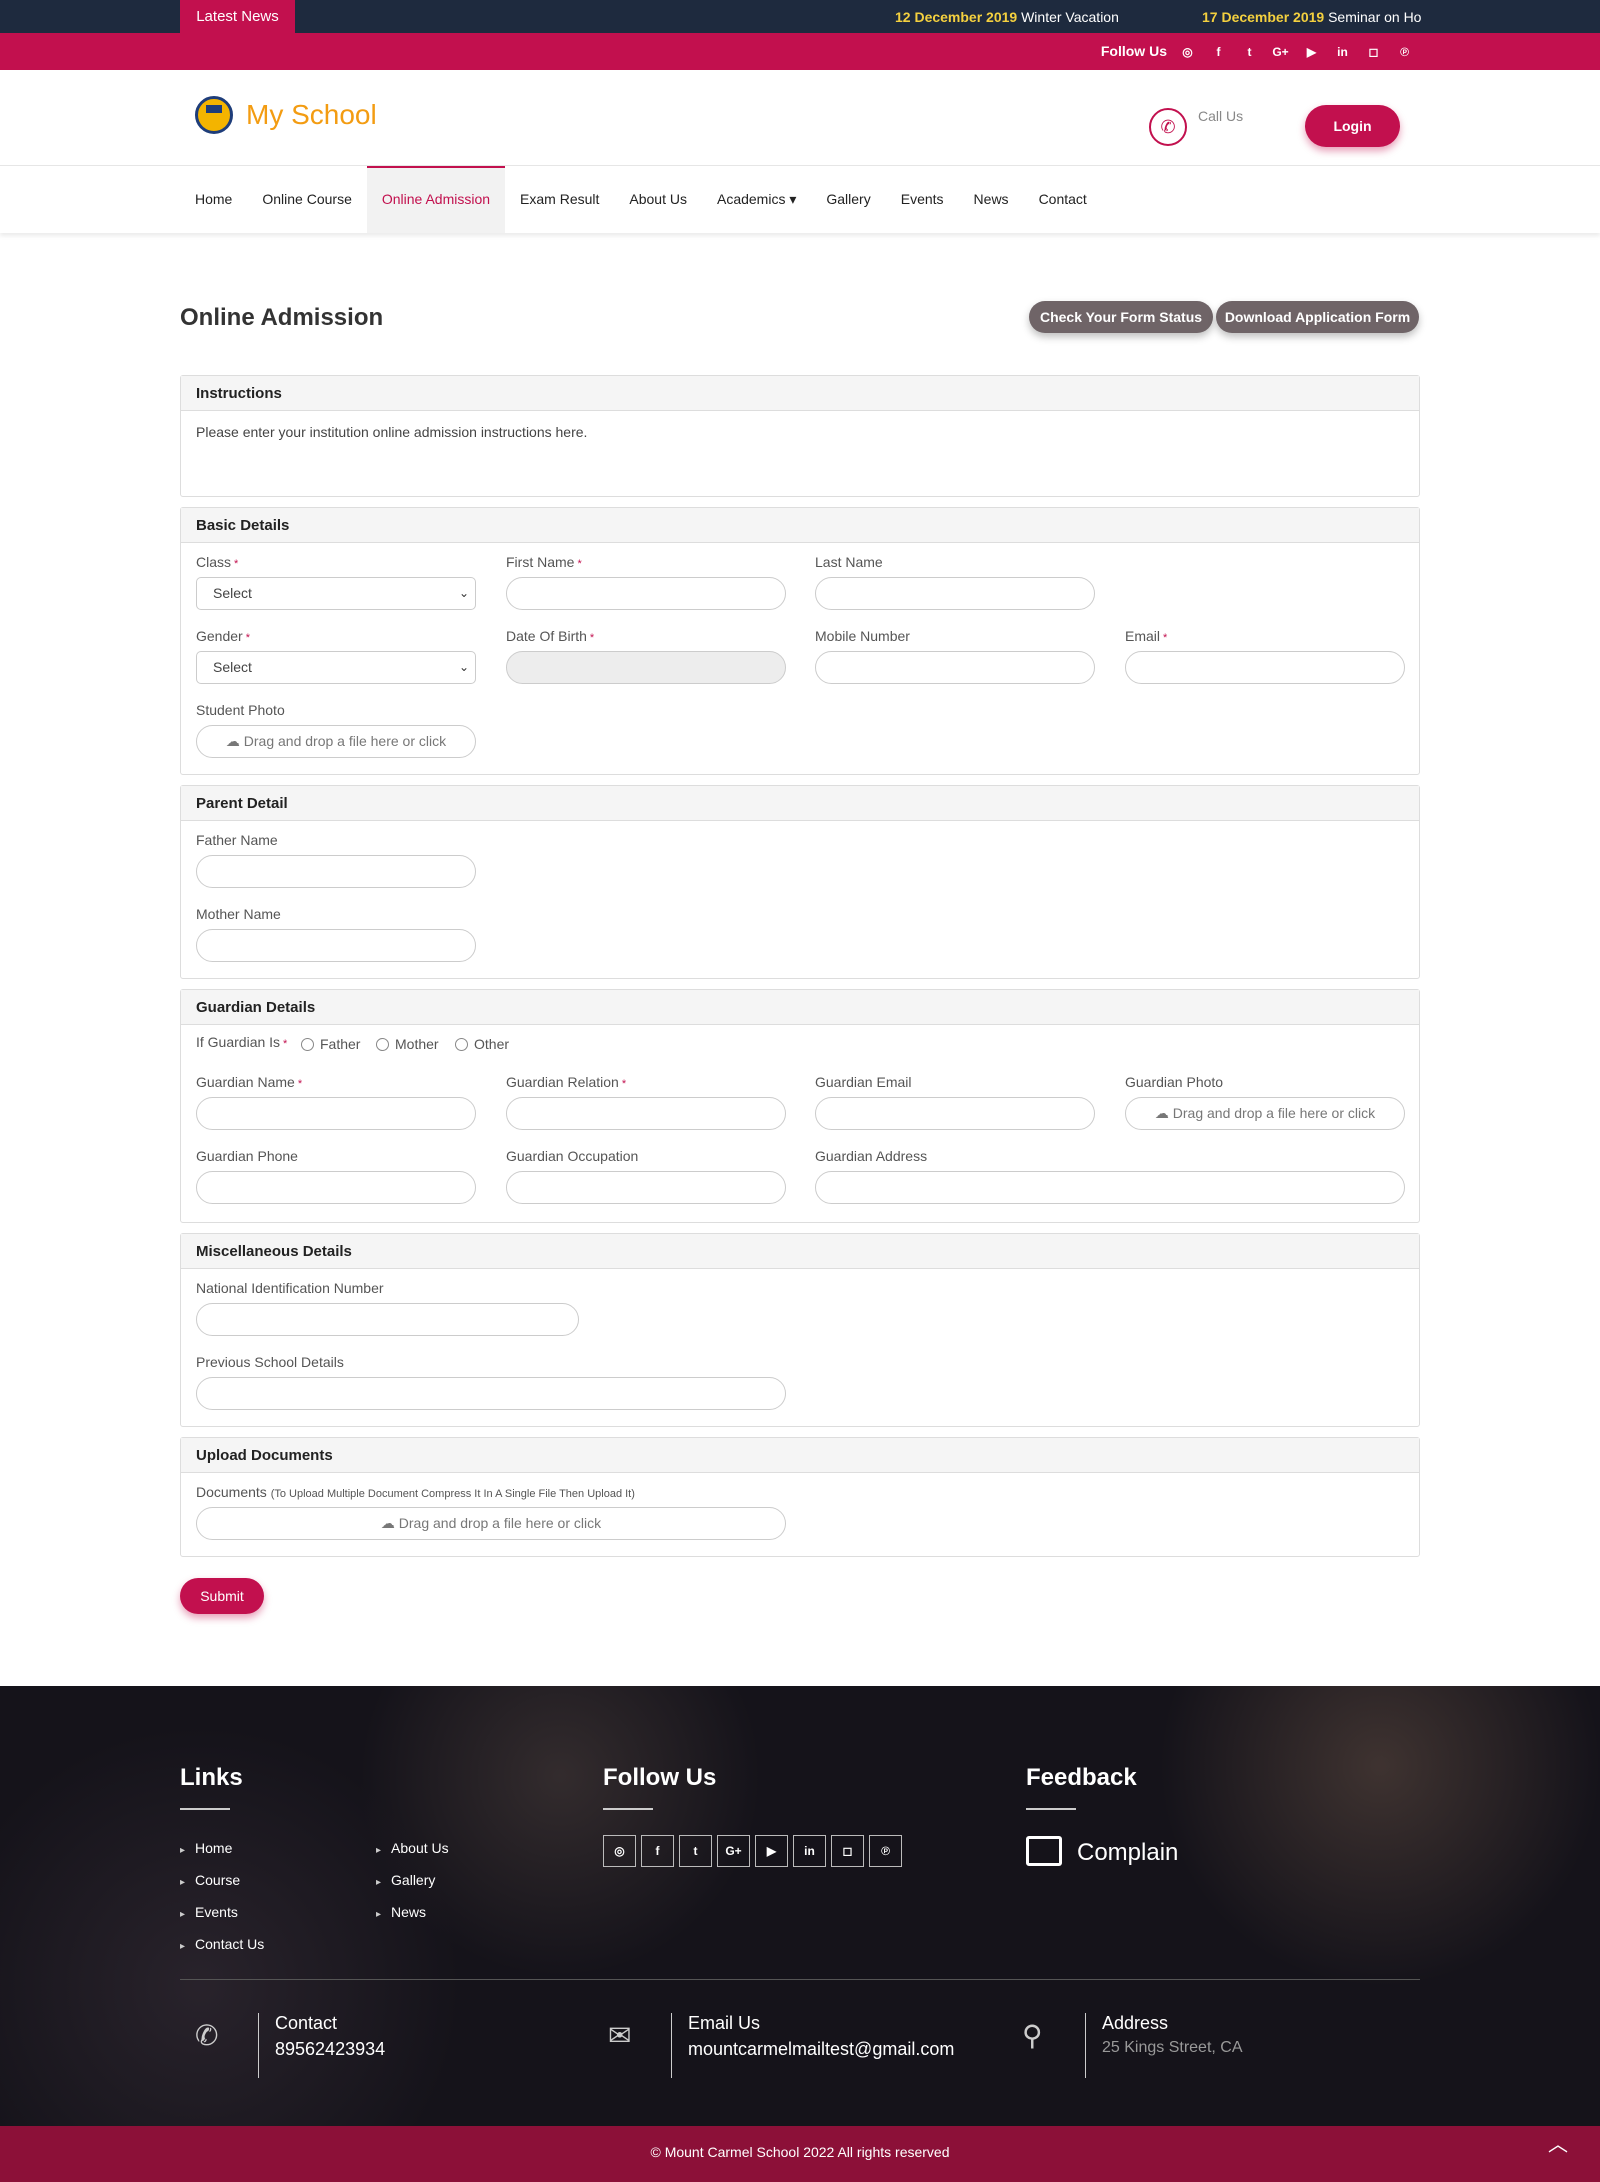  Describe the element at coordinates (1007, 17) in the screenshot. I see `news-item: 12 December 2019 Winter Vacation` at that location.